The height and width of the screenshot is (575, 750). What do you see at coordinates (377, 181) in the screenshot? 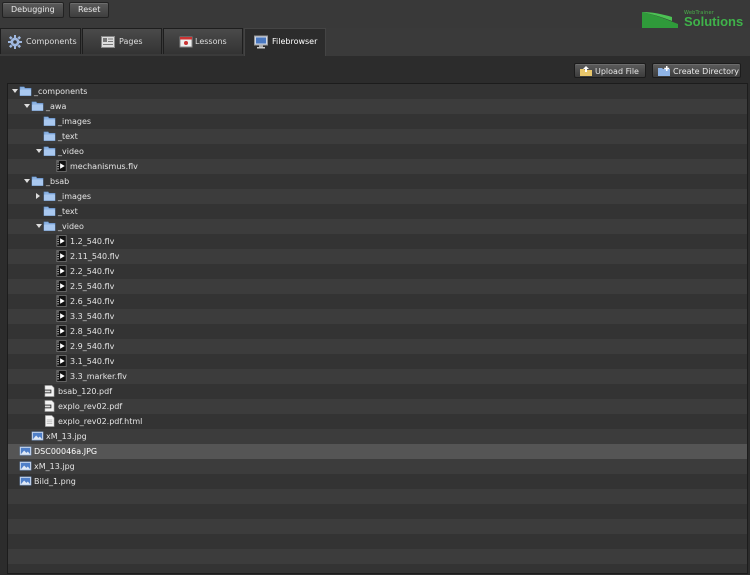
I see `tree-folder-row: _bsab` at bounding box center [377, 181].